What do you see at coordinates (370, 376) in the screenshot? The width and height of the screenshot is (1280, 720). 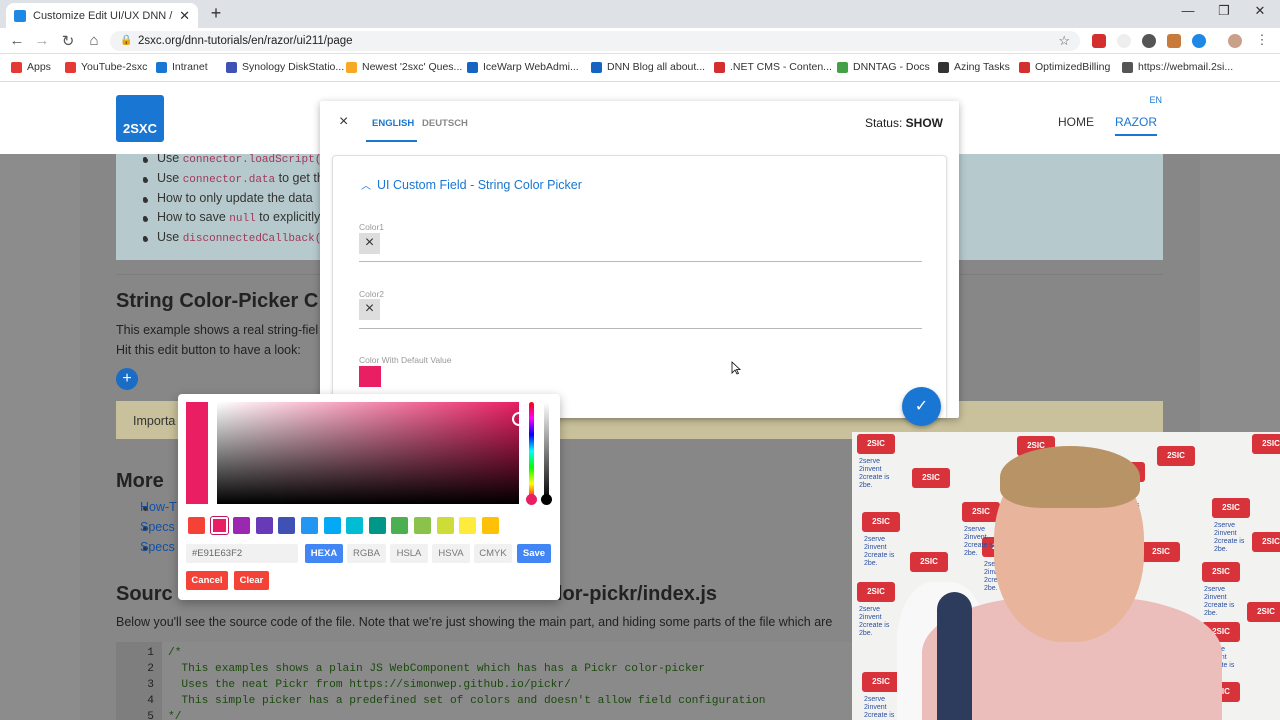 I see `color-default-swatch` at bounding box center [370, 376].